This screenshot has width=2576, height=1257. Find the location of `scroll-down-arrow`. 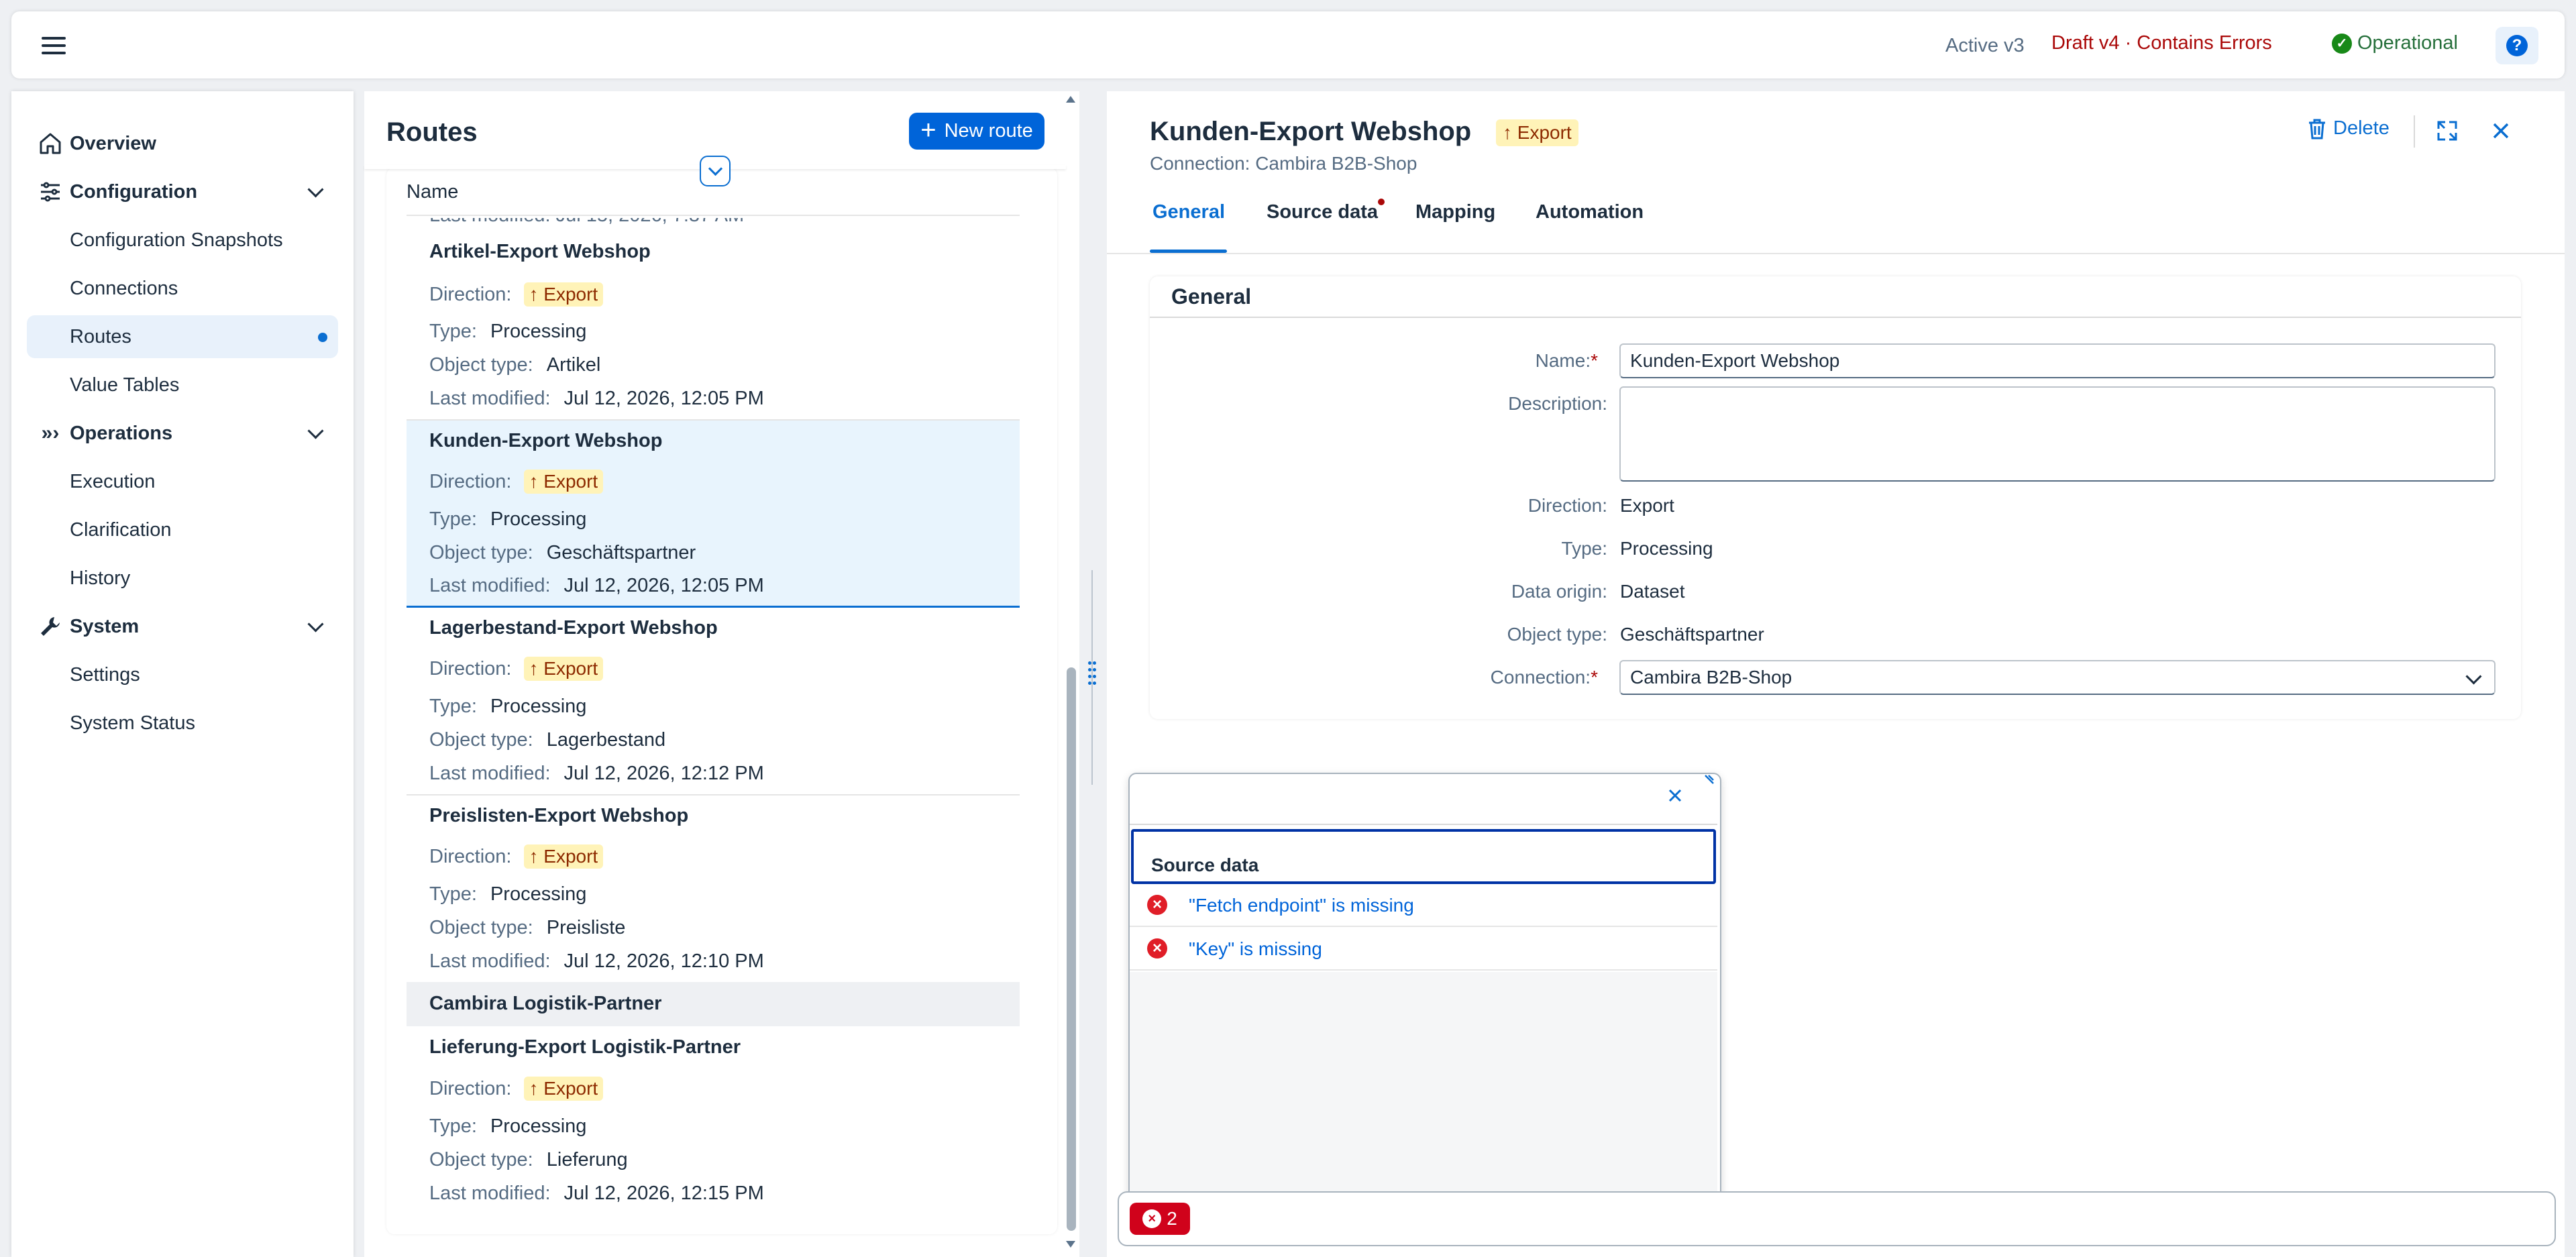

scroll-down-arrow is located at coordinates (1070, 1245).